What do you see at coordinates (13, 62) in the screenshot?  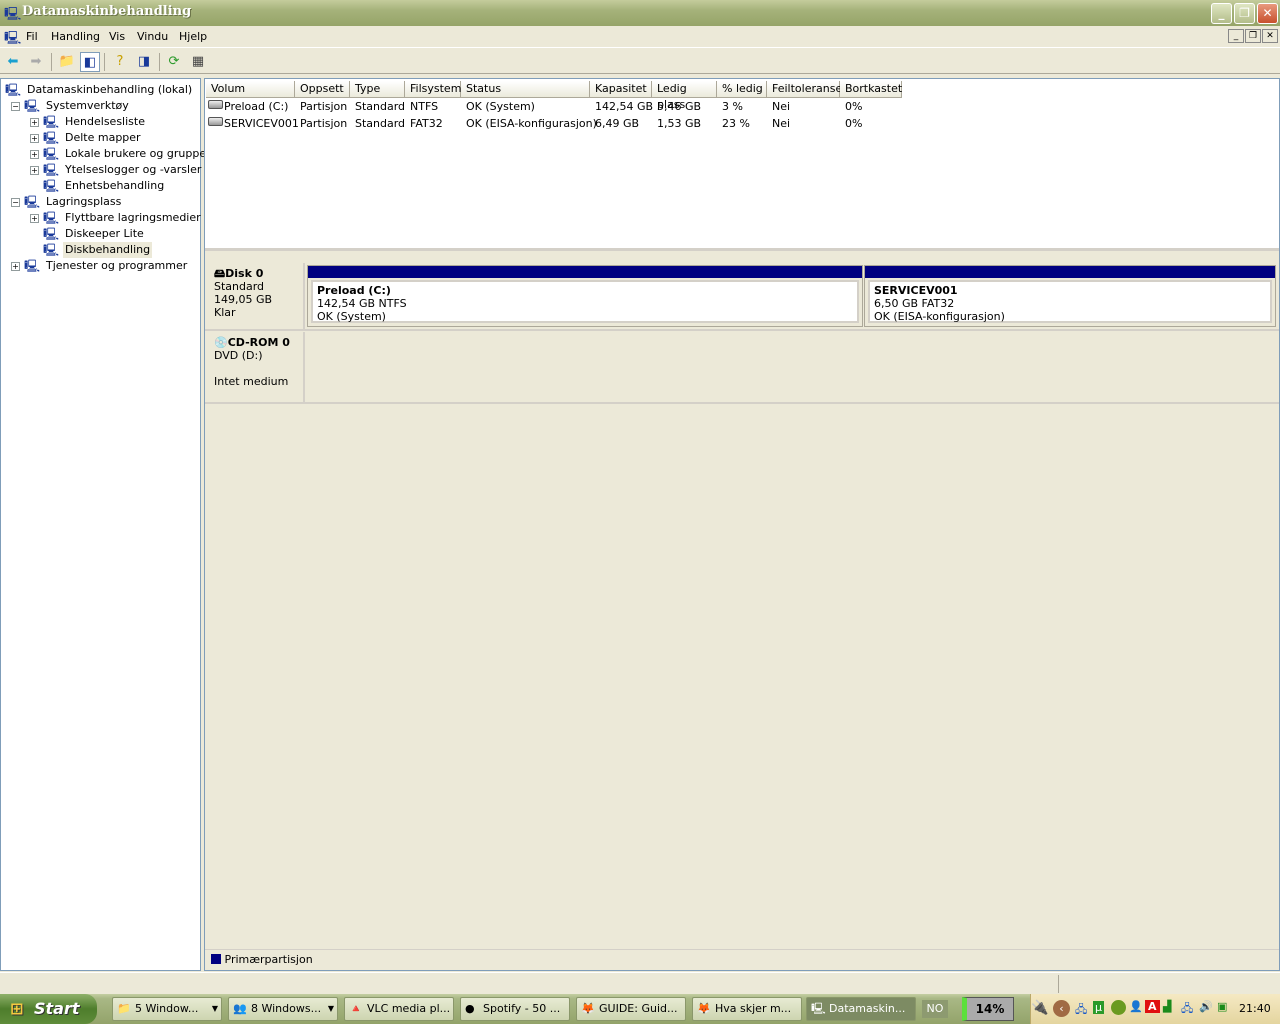 I see `back-icon: ⬅` at bounding box center [13, 62].